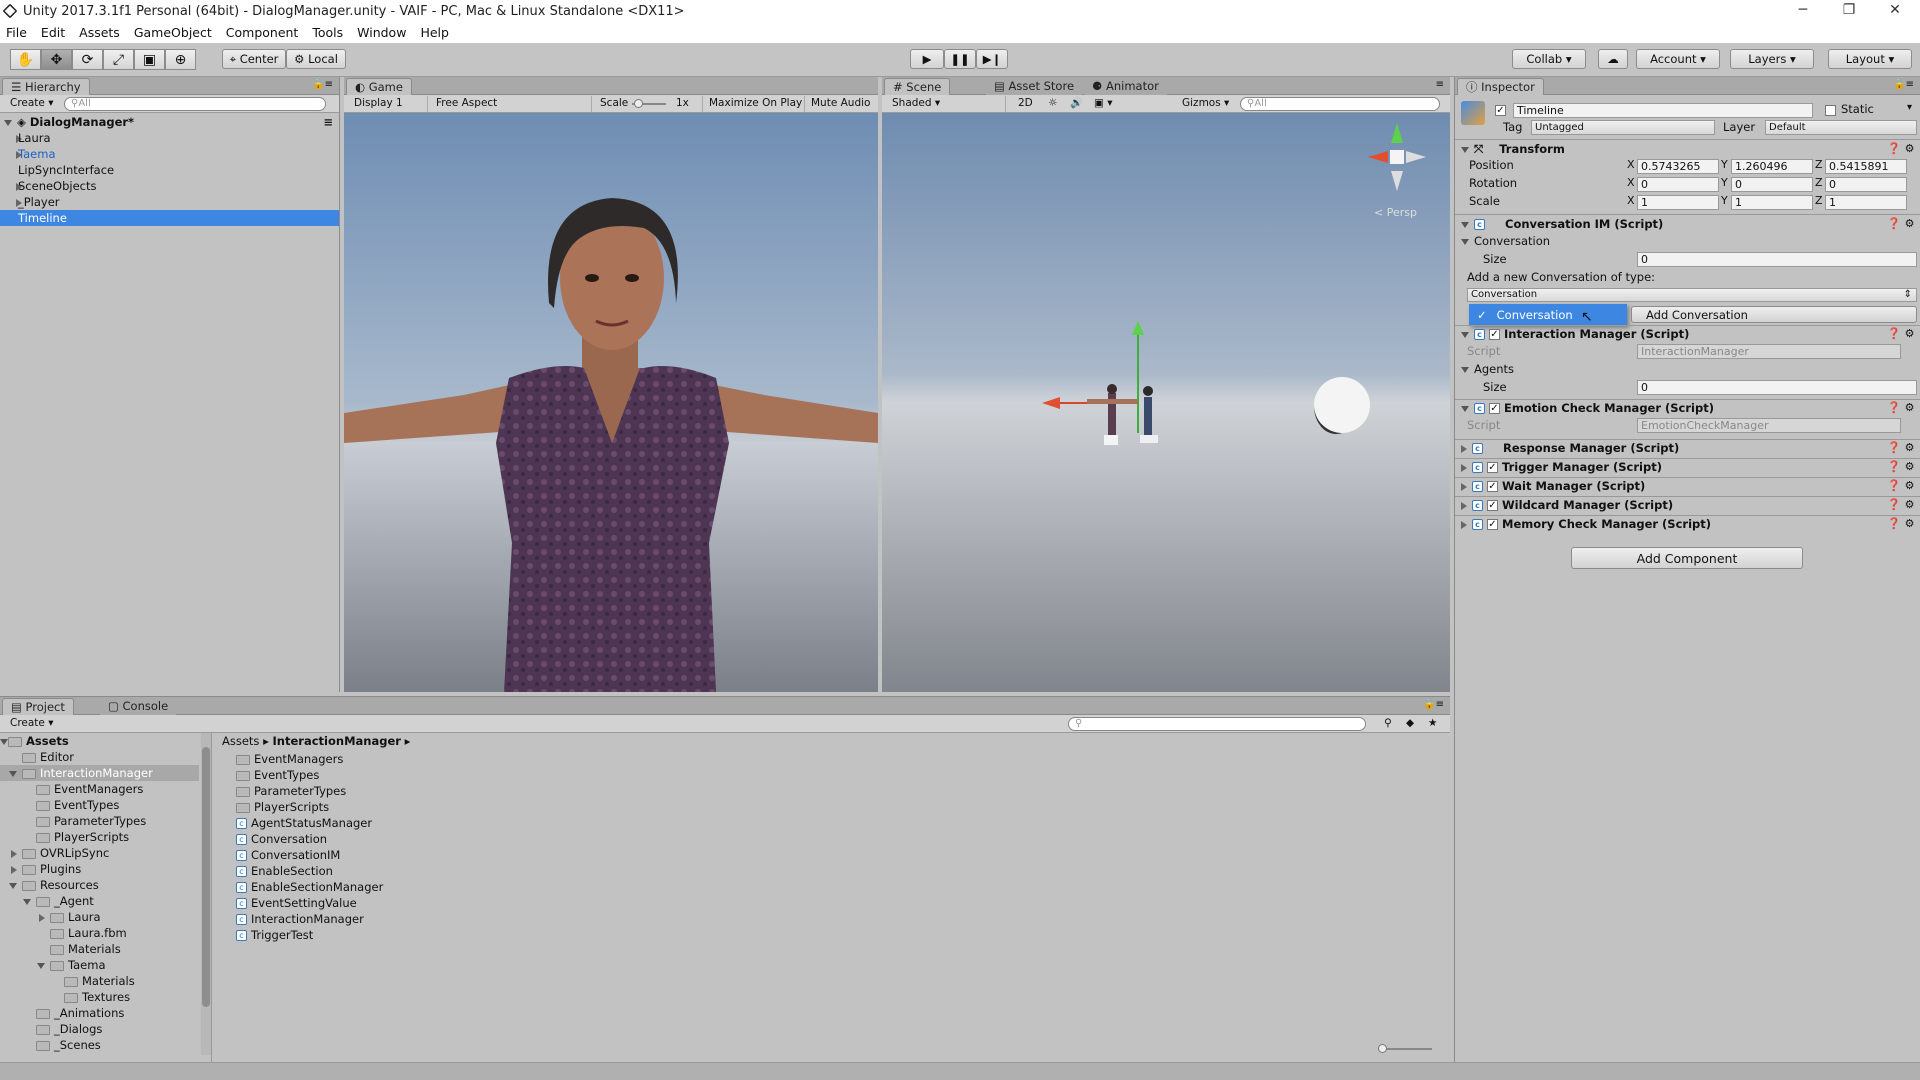 This screenshot has height=1080, width=1920. Describe the element at coordinates (1678, 184) in the screenshot. I see `rotation-x-input: 0` at that location.